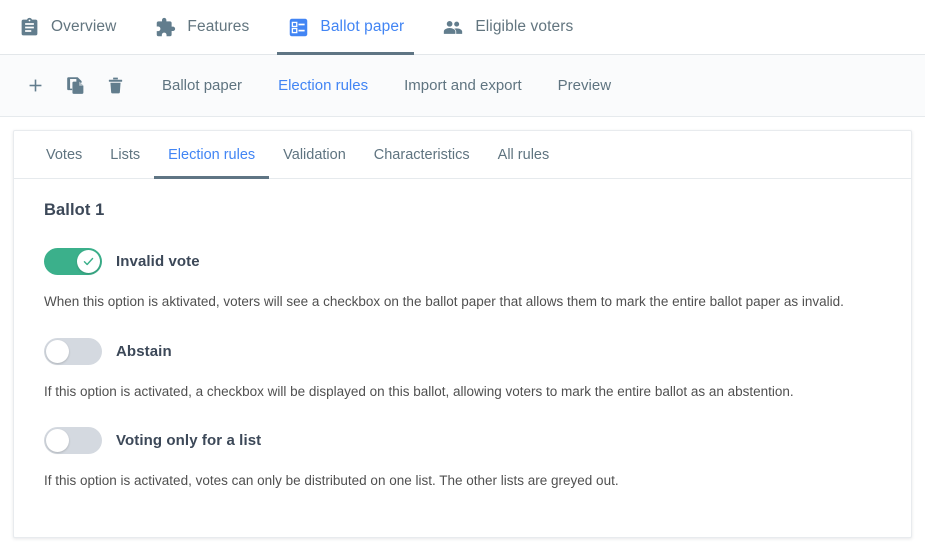  What do you see at coordinates (165, 27) in the screenshot?
I see `puzzle-icon` at bounding box center [165, 27].